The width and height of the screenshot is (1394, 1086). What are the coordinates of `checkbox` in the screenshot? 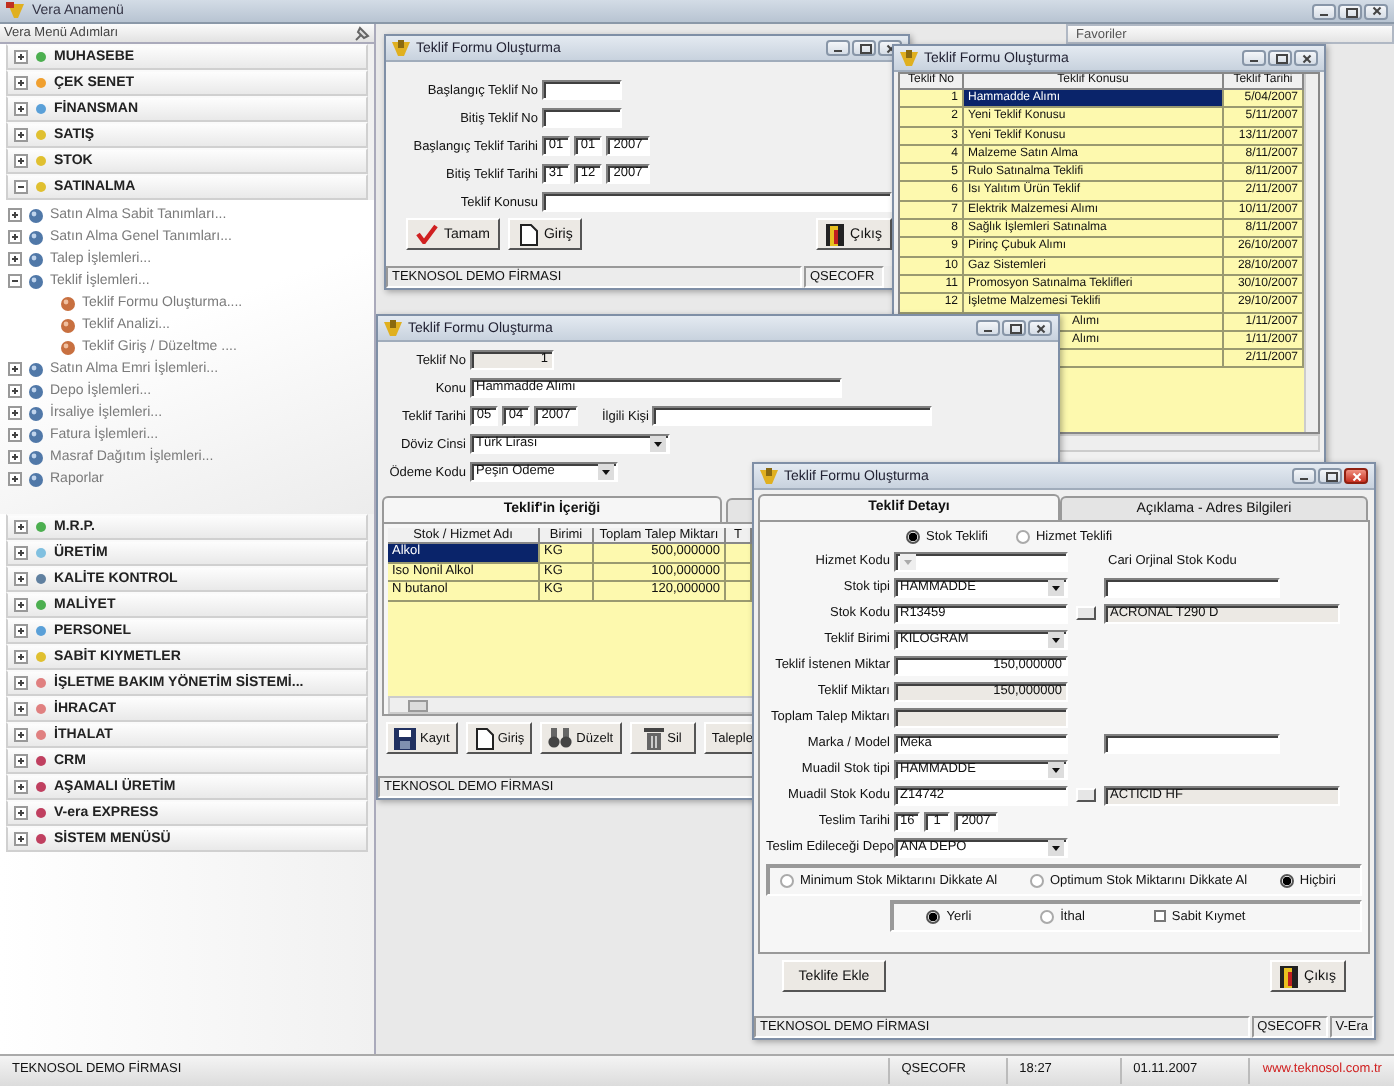 It's located at (1159, 916).